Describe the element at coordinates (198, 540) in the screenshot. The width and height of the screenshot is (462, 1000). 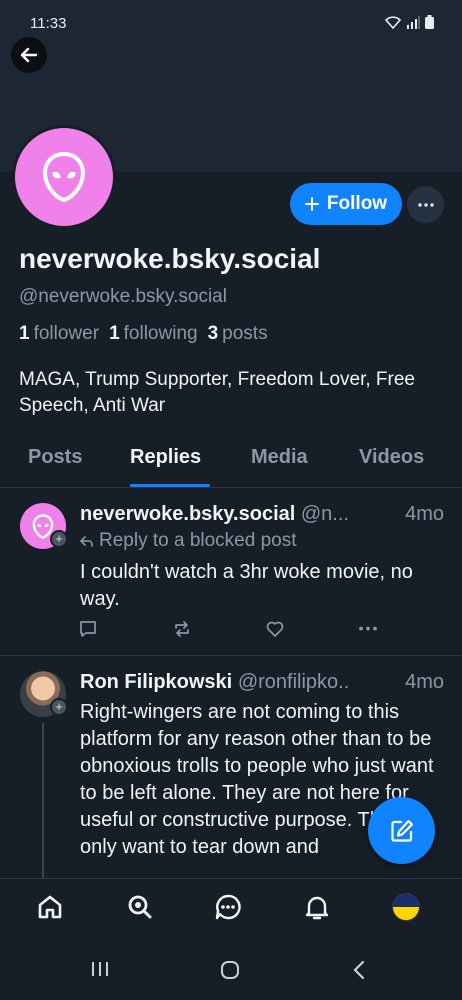
I see `reply-note: Reply to a blocked post` at that location.